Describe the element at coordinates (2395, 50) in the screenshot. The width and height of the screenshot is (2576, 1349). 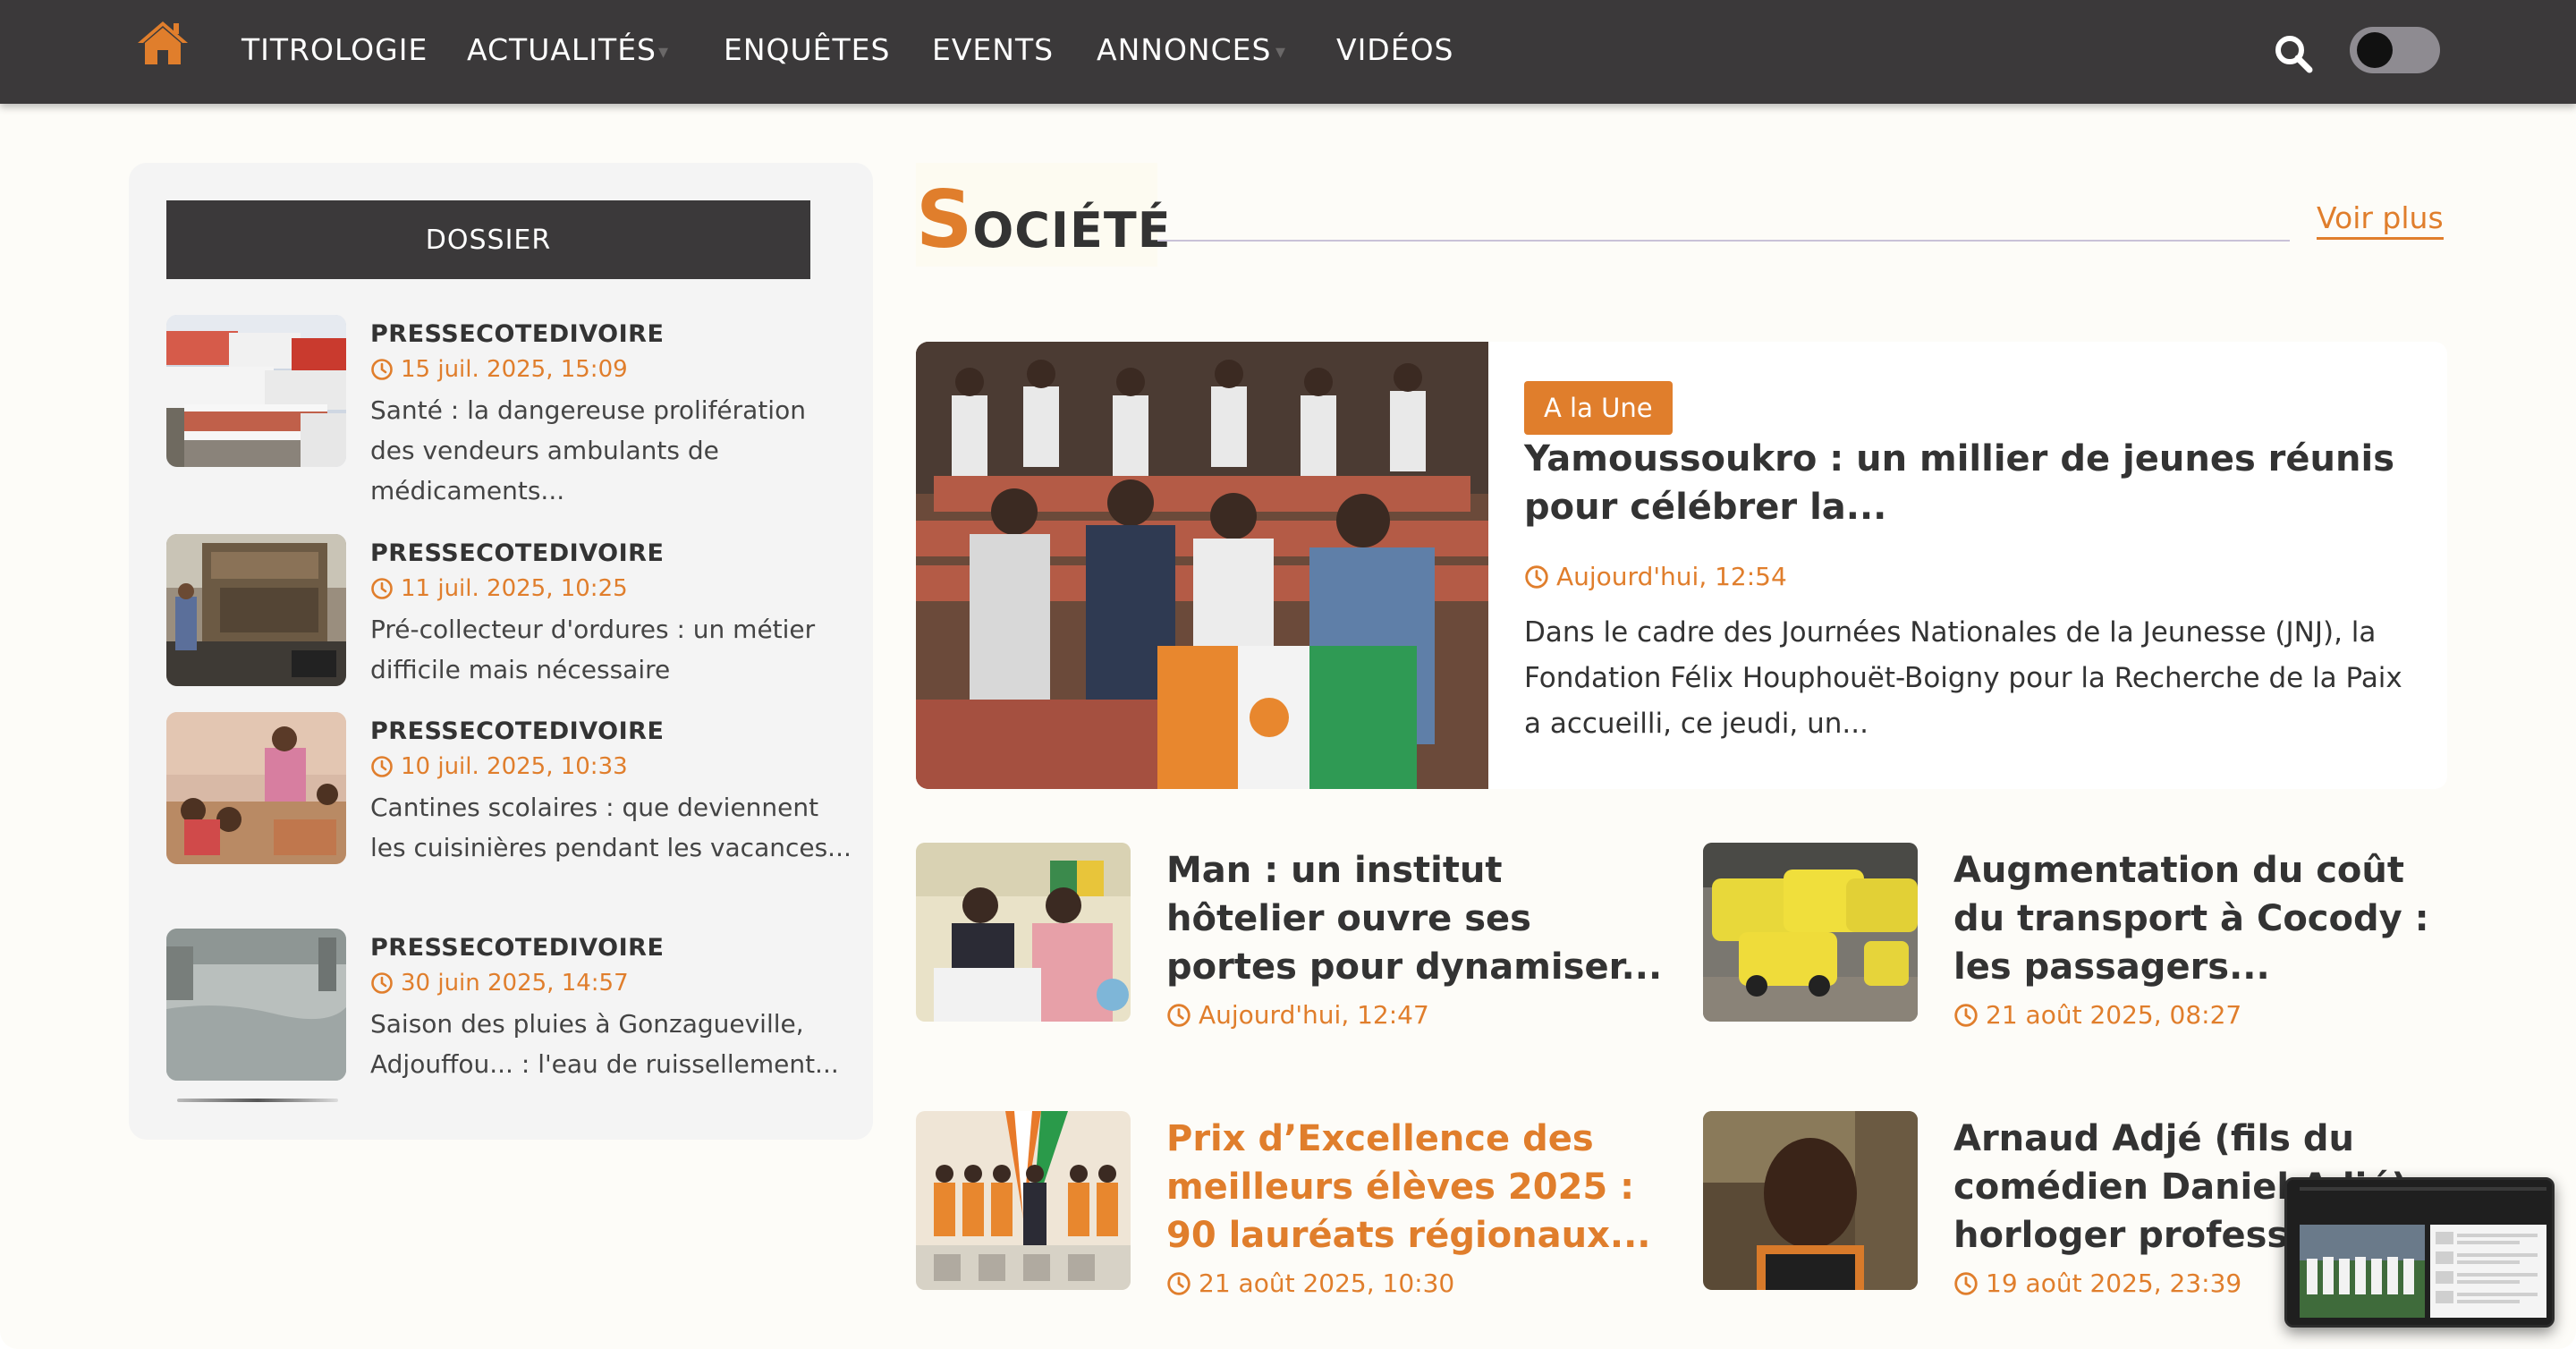
I see `dark-mode-toggle` at that location.